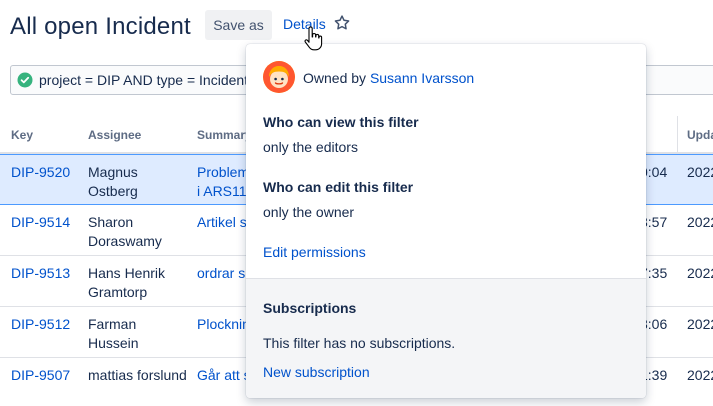  I want to click on owner-link: Susann Ivarsson, so click(422, 78).